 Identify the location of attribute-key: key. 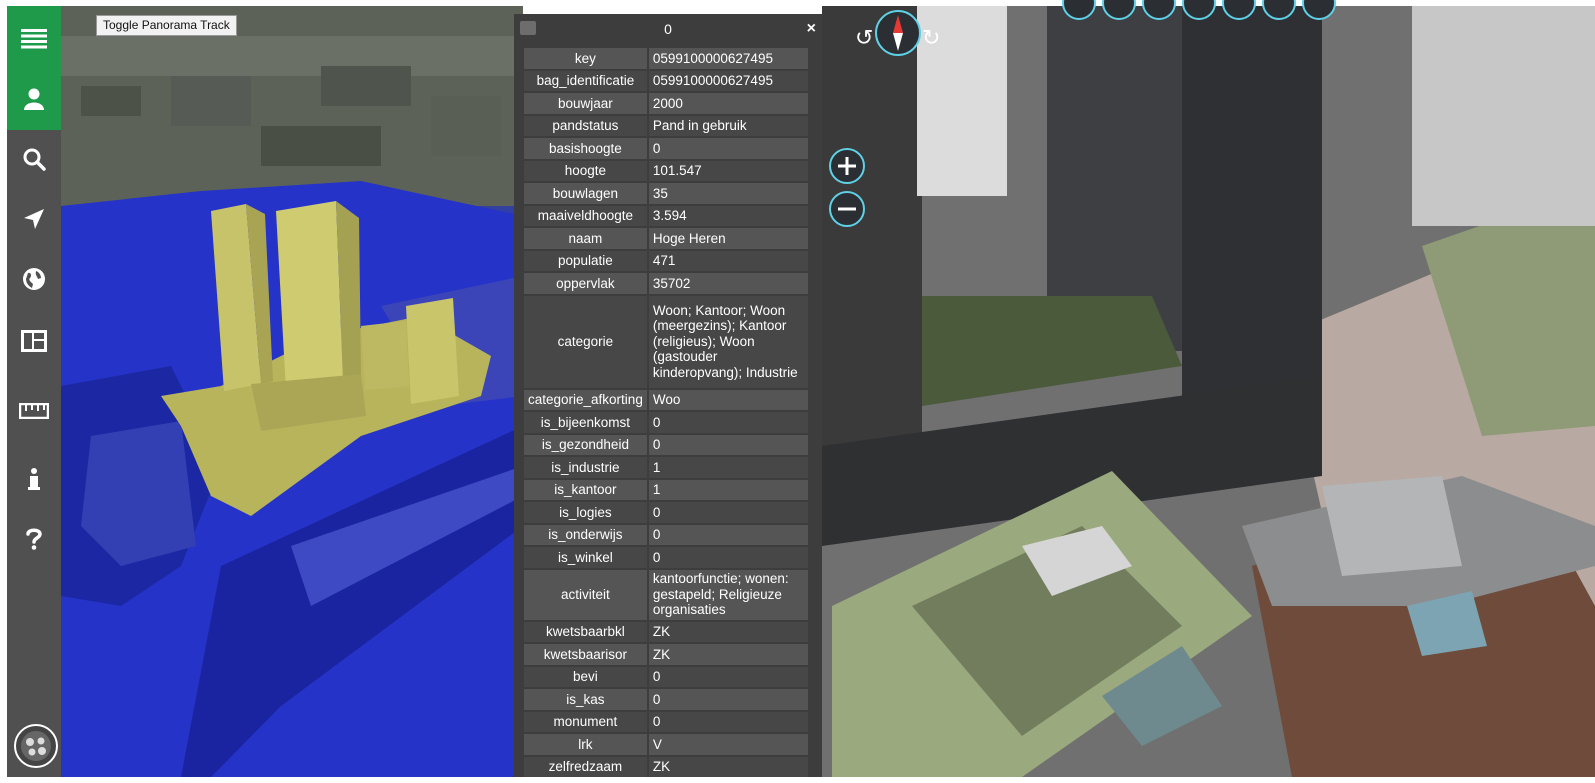
(586, 58).